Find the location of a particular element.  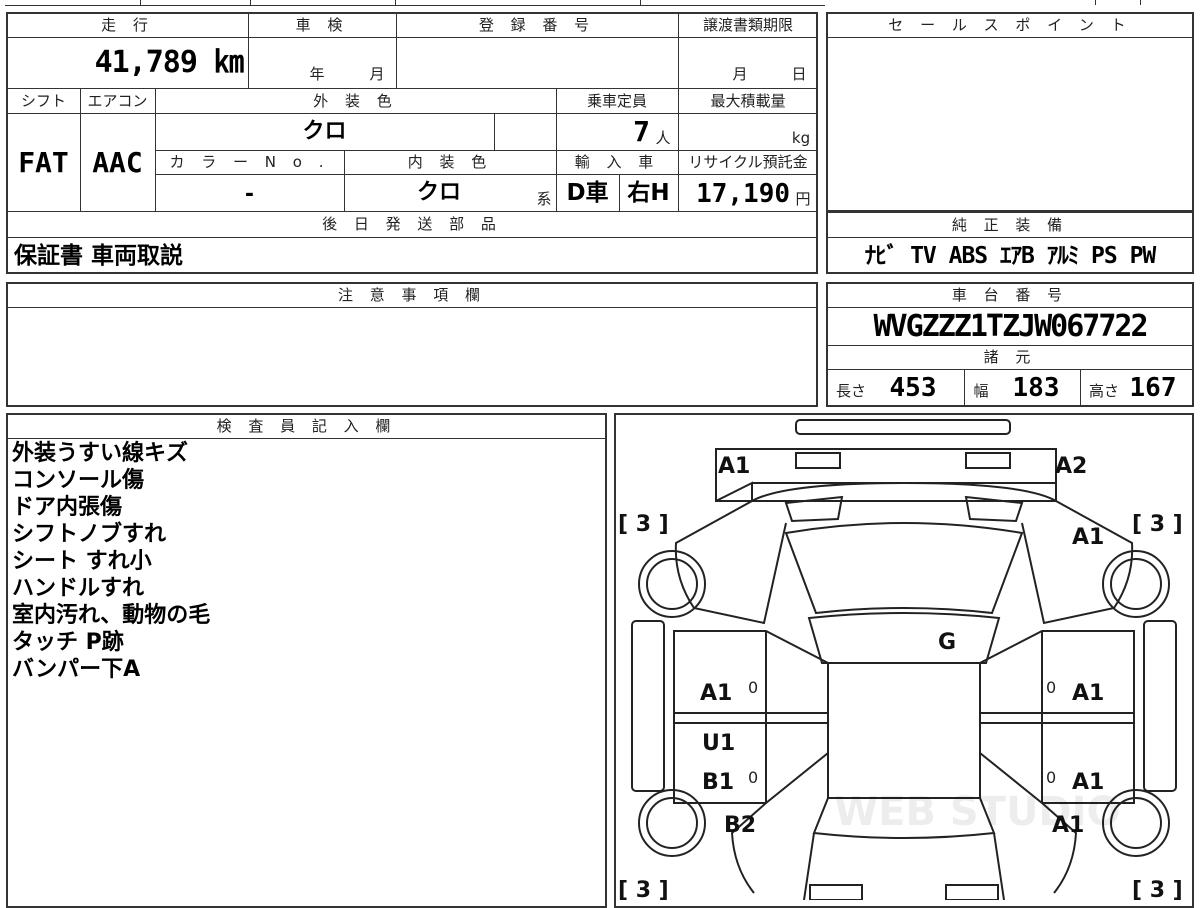

tire-mark-front-left: [ 3 ] is located at coordinates (643, 524).